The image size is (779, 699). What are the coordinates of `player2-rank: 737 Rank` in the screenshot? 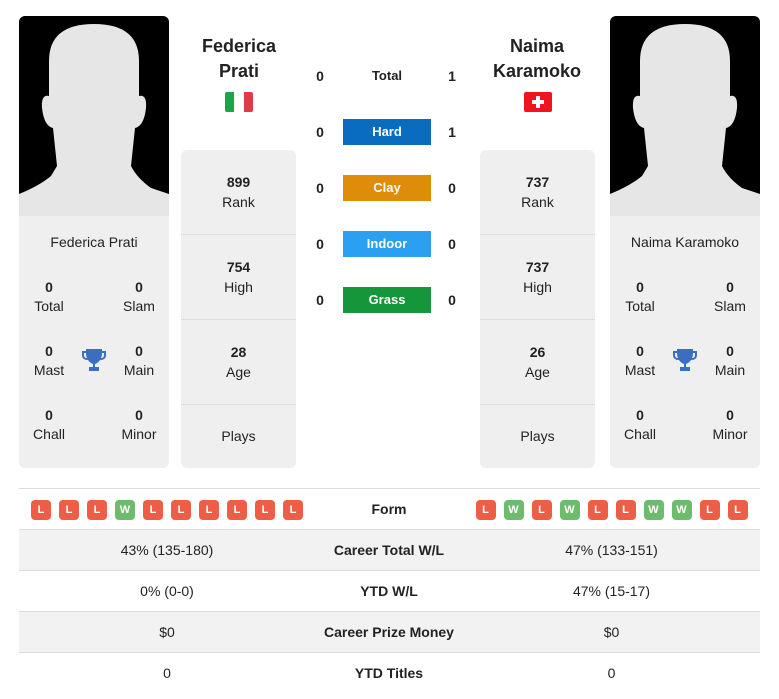 It's located at (537, 192).